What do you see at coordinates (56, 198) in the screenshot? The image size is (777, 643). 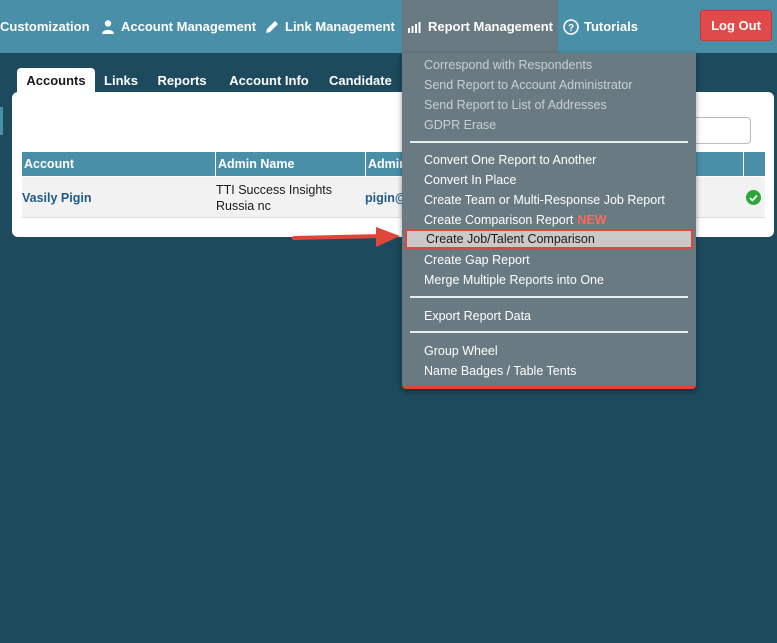 I see `account-name-link: Vasily Pigin` at bounding box center [56, 198].